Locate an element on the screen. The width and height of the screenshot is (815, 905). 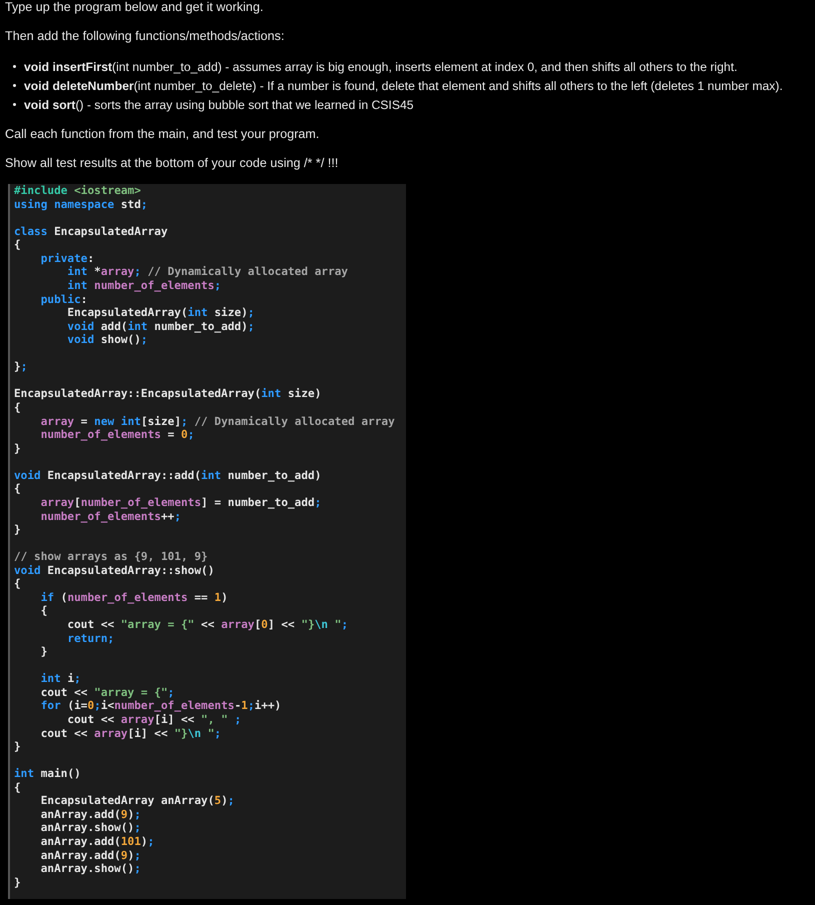
code-line: array = new int[size]; // Dynamically allocated array is located at coordinates (218, 421).